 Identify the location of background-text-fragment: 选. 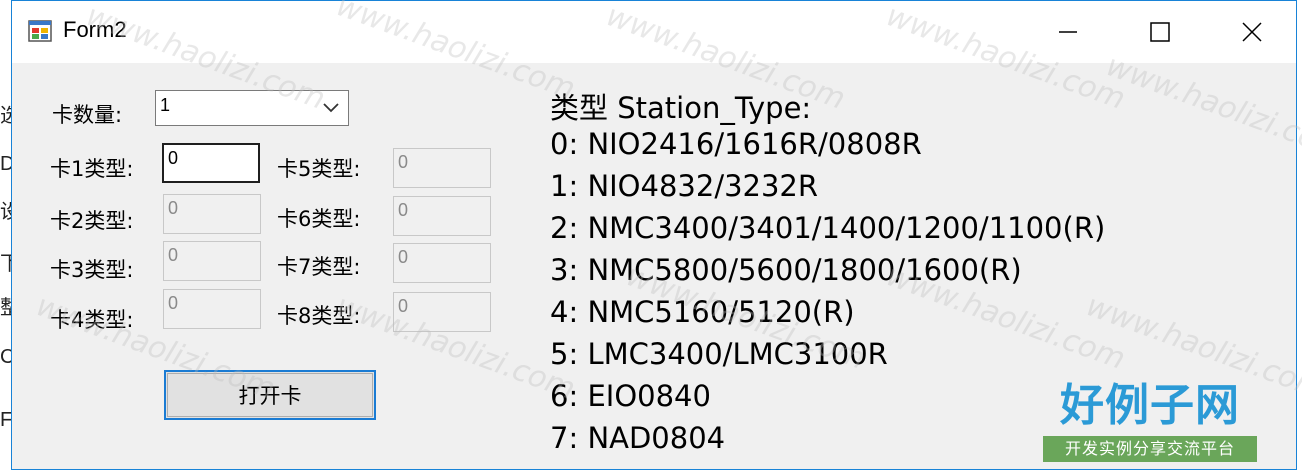
(5, 116).